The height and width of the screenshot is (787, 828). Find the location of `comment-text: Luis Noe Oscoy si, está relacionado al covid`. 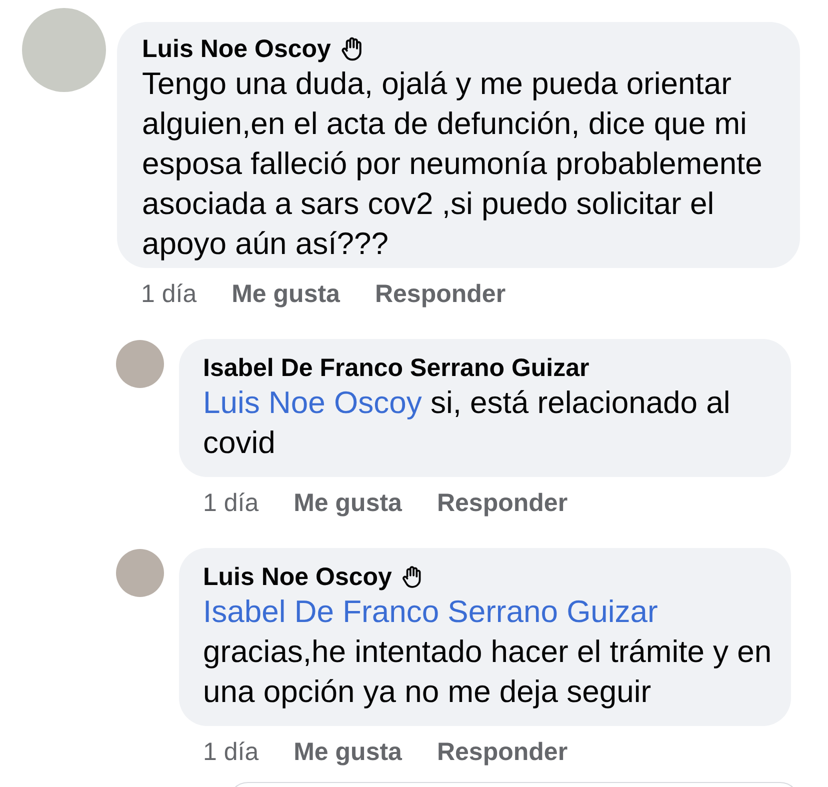

comment-text: Luis Noe Oscoy si, está relacionado al covid is located at coordinates (467, 423).